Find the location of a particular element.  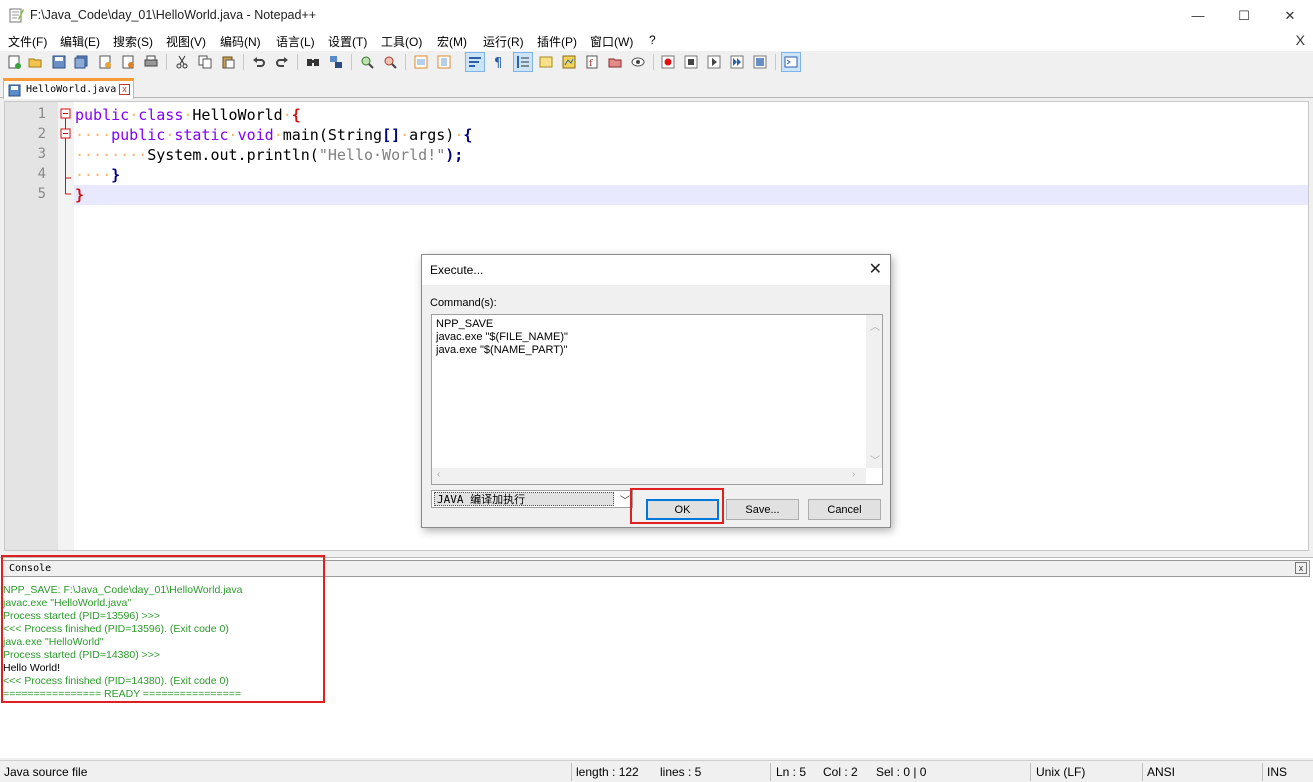

menu-edit: 编辑(E) is located at coordinates (80, 41).